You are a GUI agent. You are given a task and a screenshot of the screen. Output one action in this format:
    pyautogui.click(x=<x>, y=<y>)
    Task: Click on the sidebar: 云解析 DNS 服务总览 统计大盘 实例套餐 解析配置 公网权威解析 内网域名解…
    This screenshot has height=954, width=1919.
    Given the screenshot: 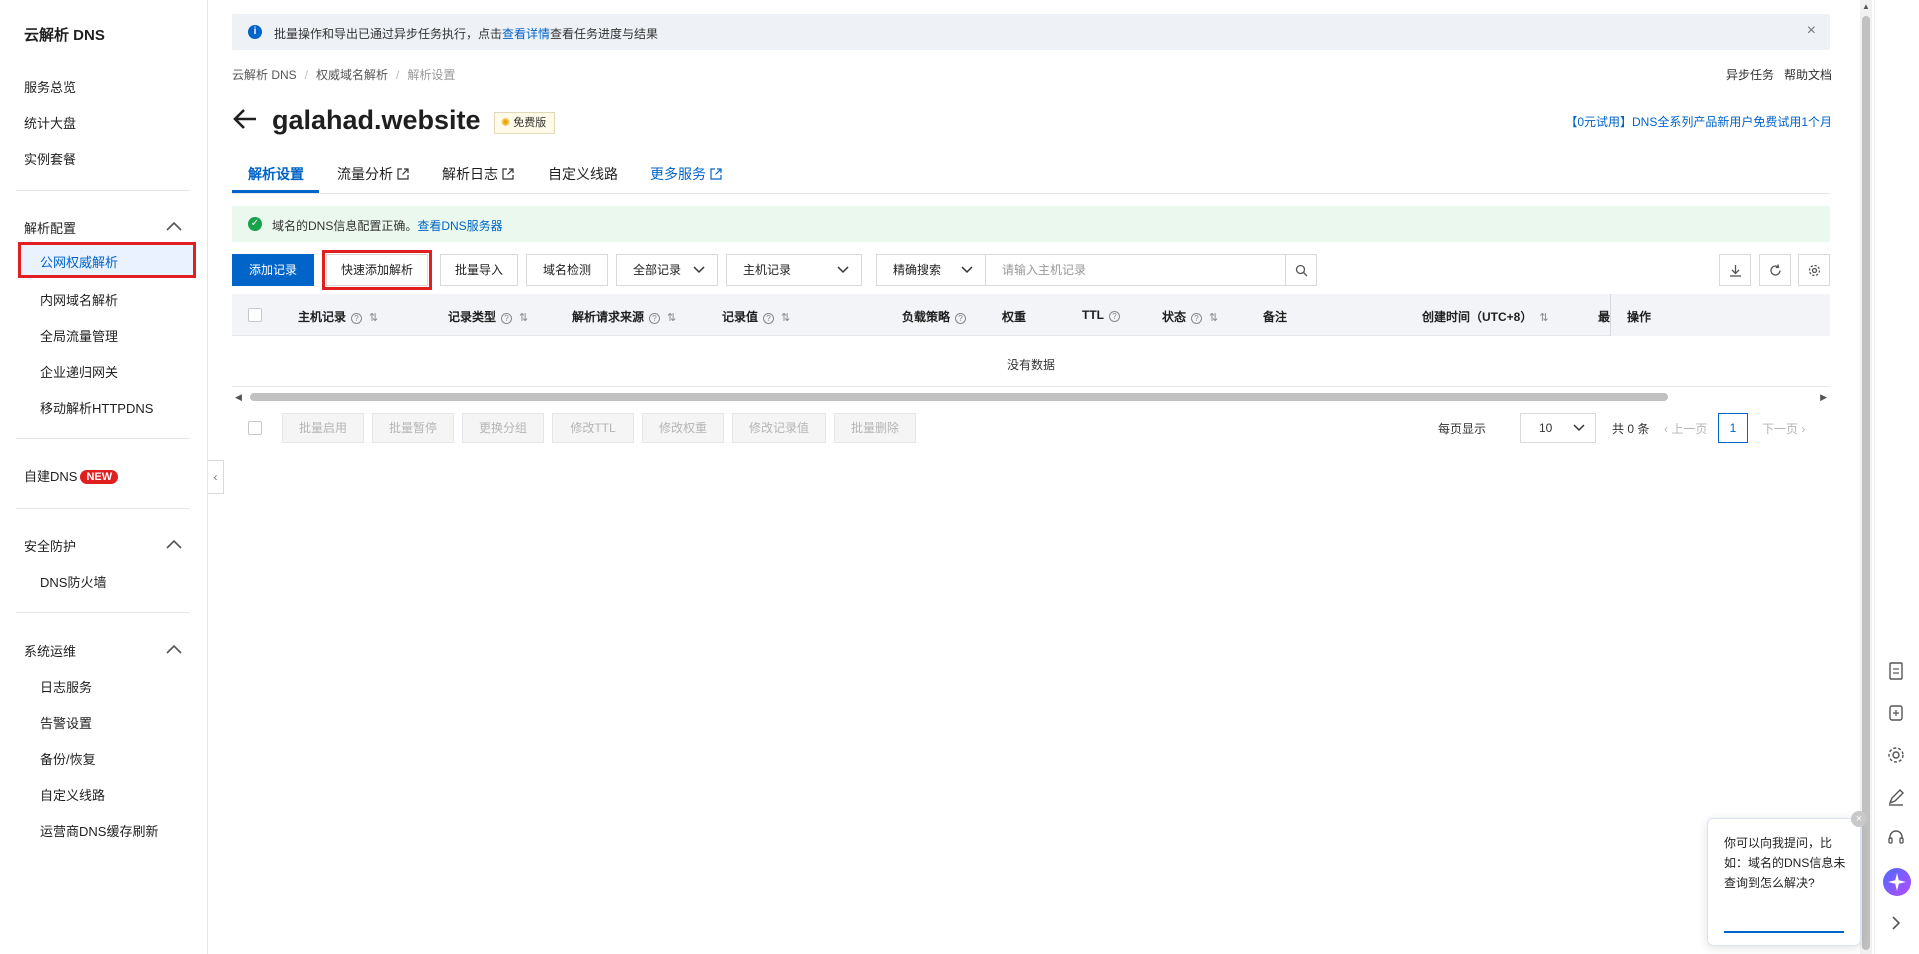 What is the action you would take?
    pyautogui.click(x=104, y=477)
    